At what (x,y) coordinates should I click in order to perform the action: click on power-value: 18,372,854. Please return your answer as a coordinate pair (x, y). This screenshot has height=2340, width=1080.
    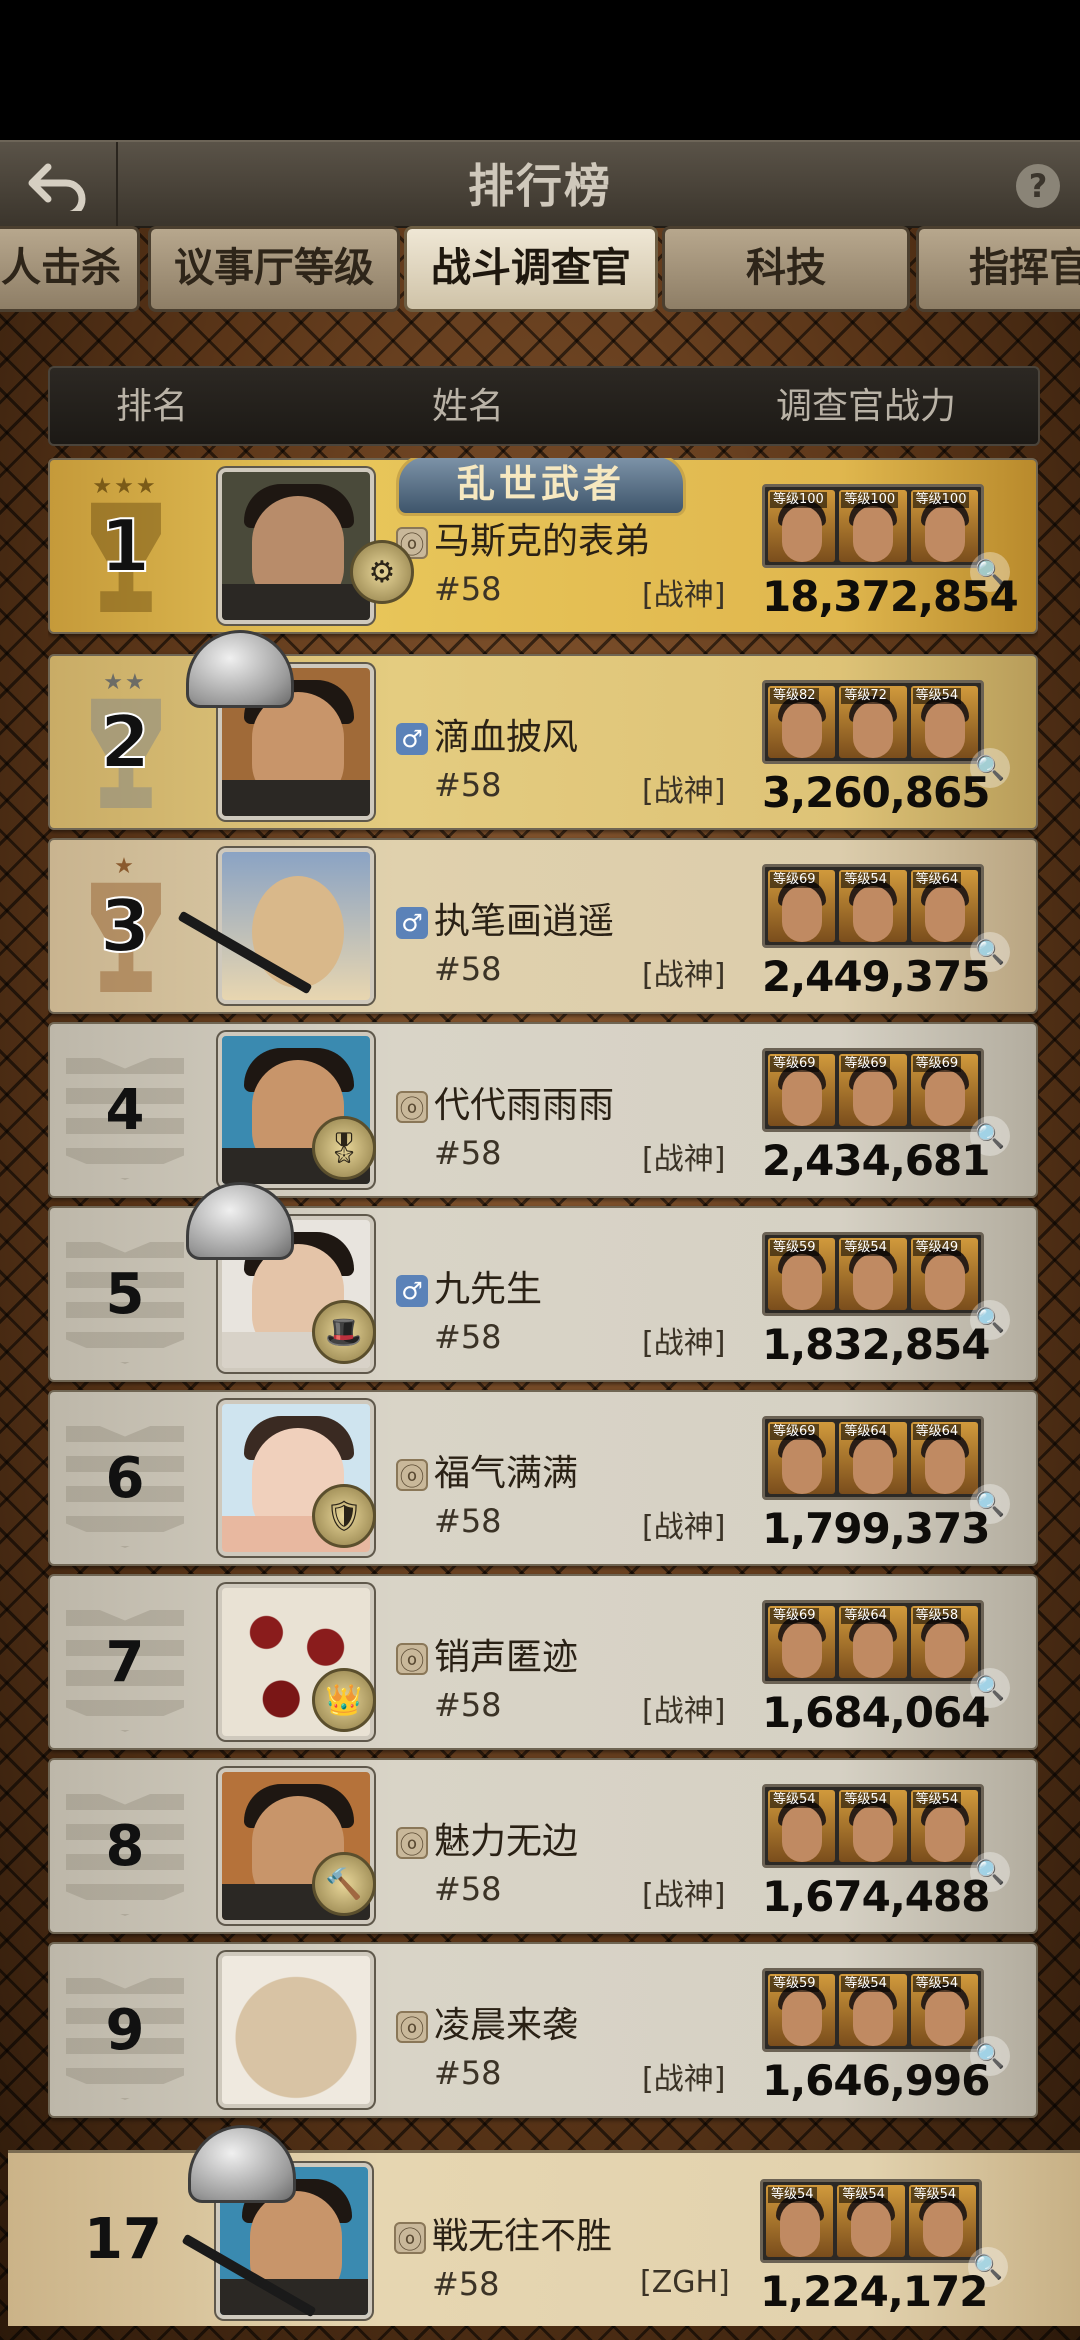
    Looking at the image, I should click on (890, 596).